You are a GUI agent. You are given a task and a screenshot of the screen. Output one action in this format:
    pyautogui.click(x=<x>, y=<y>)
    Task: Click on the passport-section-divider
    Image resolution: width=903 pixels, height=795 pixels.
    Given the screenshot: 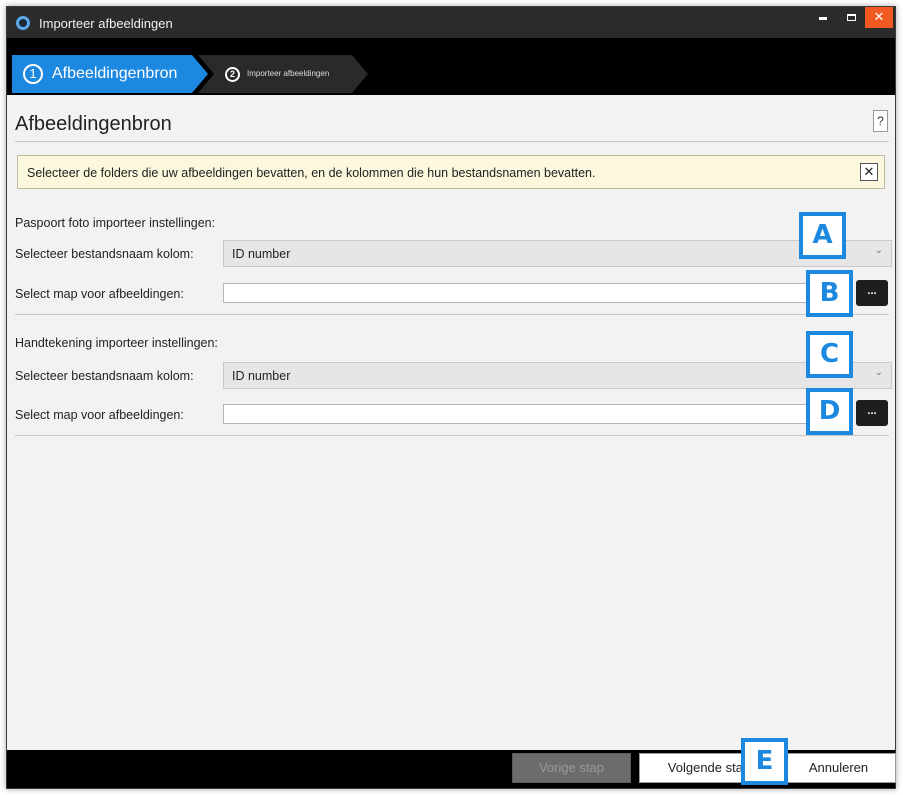 What is the action you would take?
    pyautogui.click(x=452, y=314)
    